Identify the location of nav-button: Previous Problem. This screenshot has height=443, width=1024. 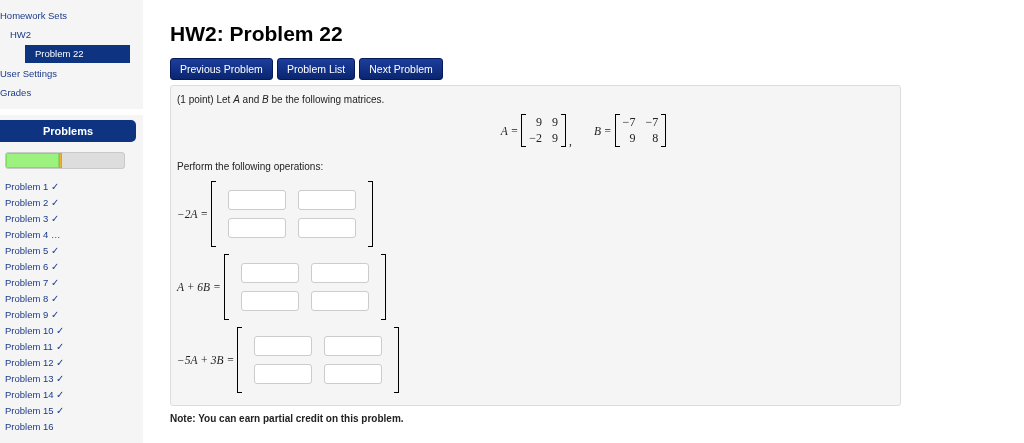
(221, 69).